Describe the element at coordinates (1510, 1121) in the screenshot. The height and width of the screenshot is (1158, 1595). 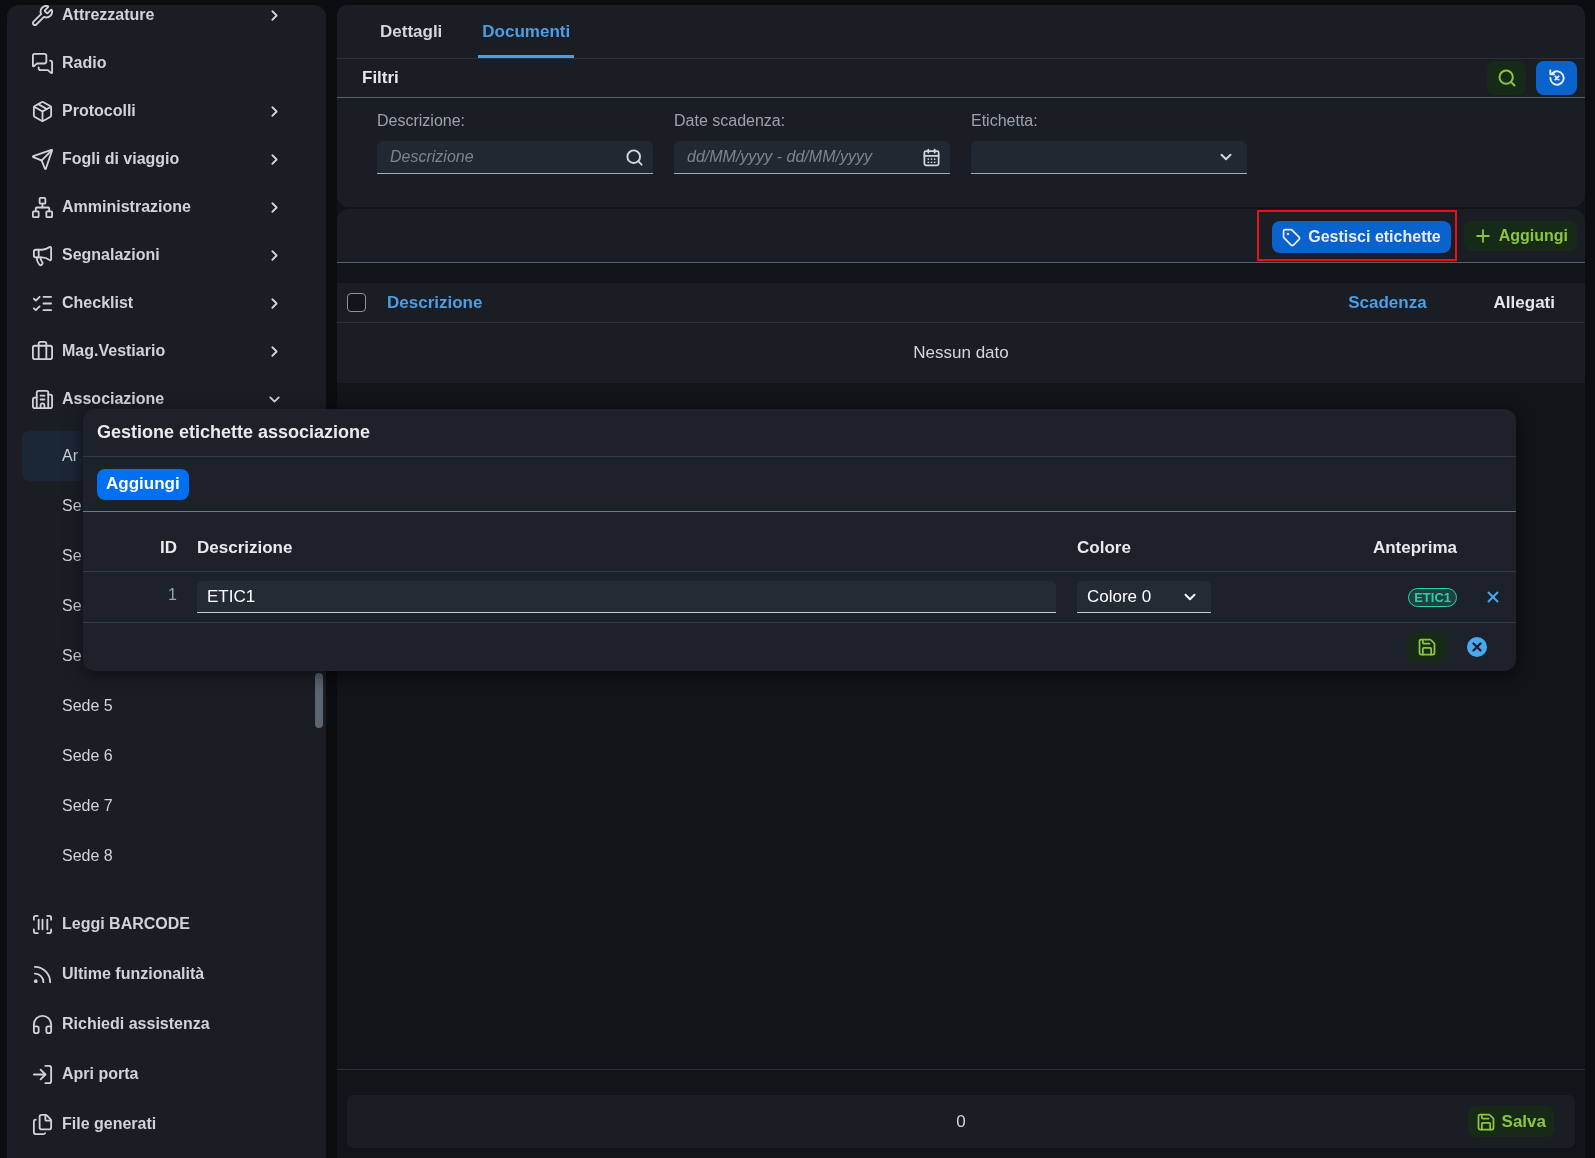
I see `save-button: Salva` at that location.